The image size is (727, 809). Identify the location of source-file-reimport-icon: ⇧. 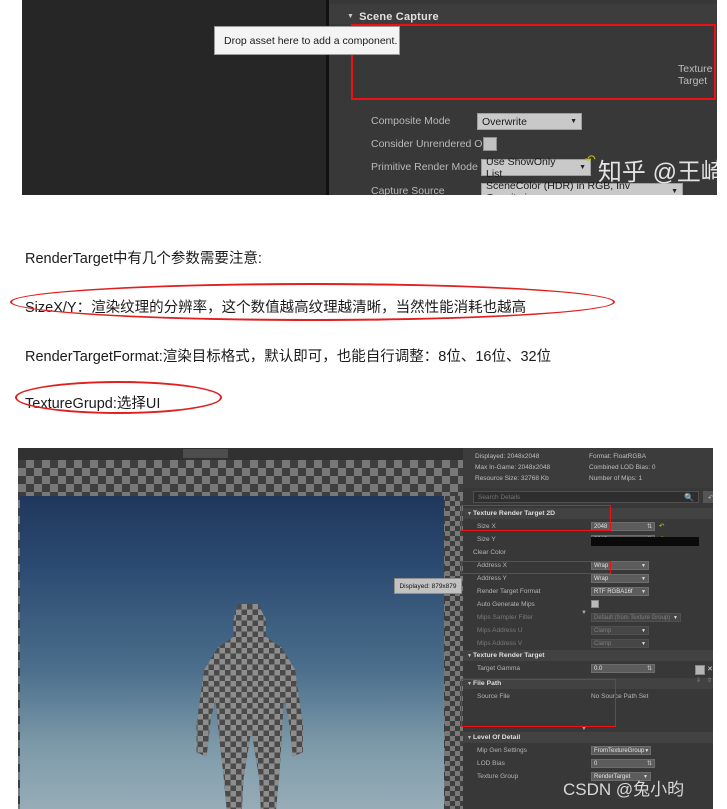
(709, 680).